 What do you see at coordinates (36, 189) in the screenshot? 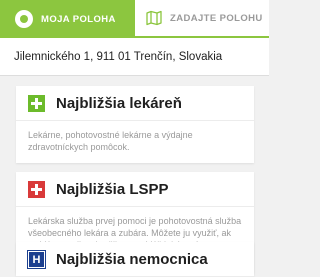
I see `red-cross-icon` at bounding box center [36, 189].